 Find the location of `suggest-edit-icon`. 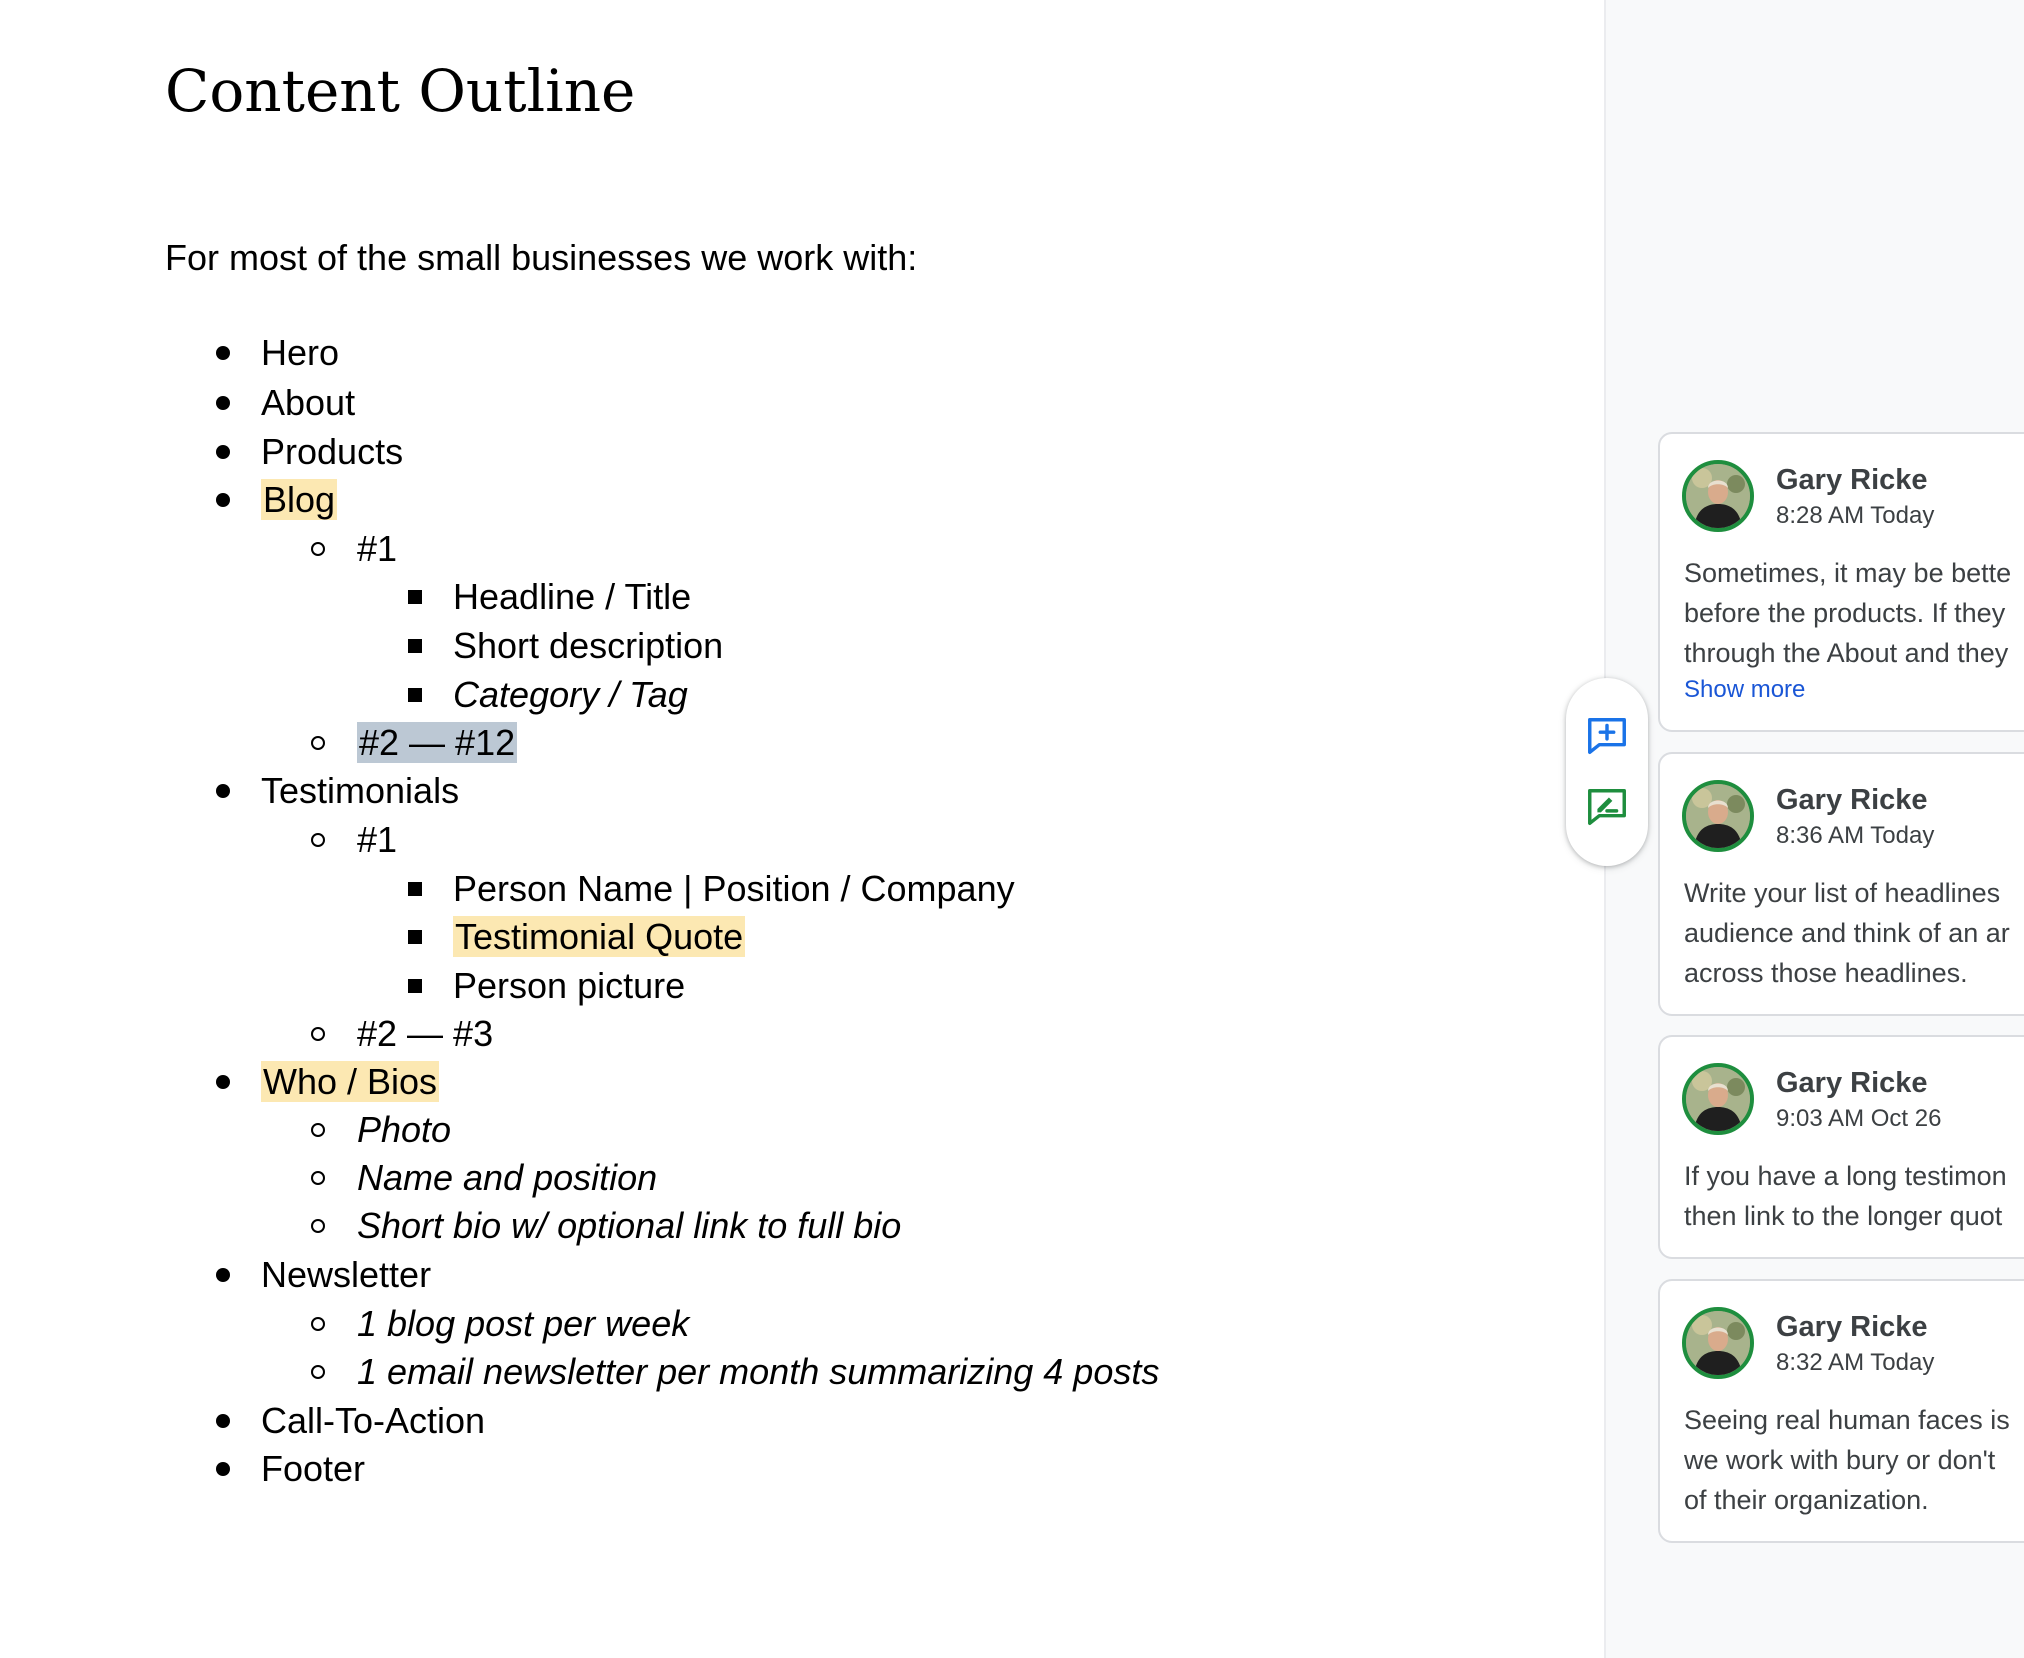

suggest-edit-icon is located at coordinates (1607, 807).